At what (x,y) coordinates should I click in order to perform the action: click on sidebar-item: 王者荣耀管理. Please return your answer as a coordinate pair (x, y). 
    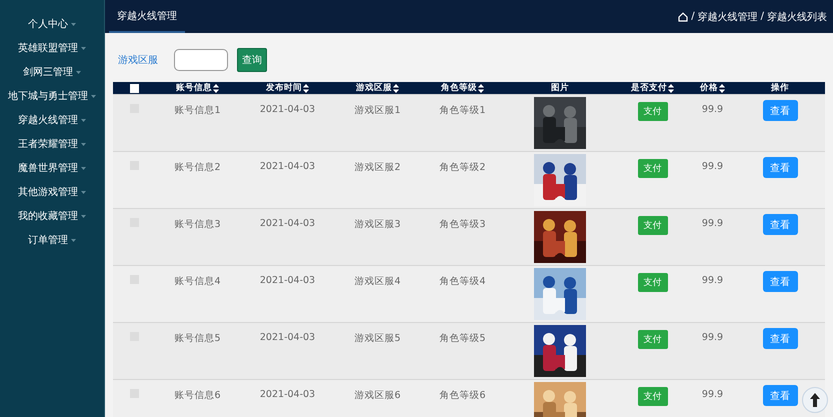
    Looking at the image, I should click on (52, 144).